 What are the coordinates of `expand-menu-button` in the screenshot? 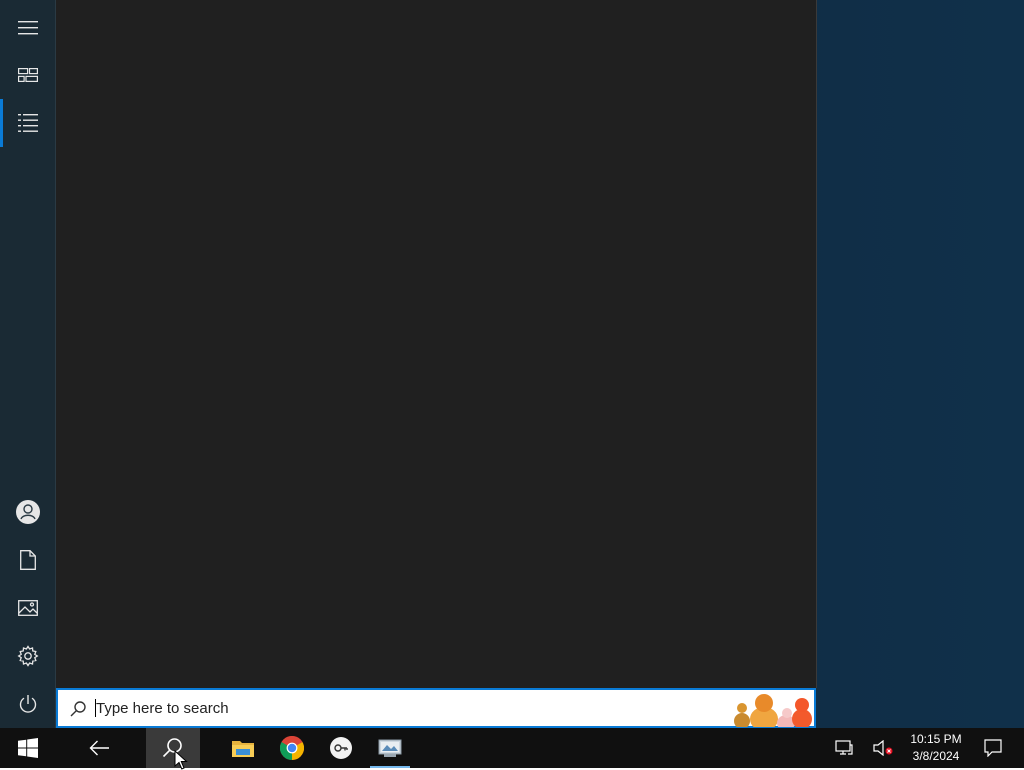 It's located at (28, 28).